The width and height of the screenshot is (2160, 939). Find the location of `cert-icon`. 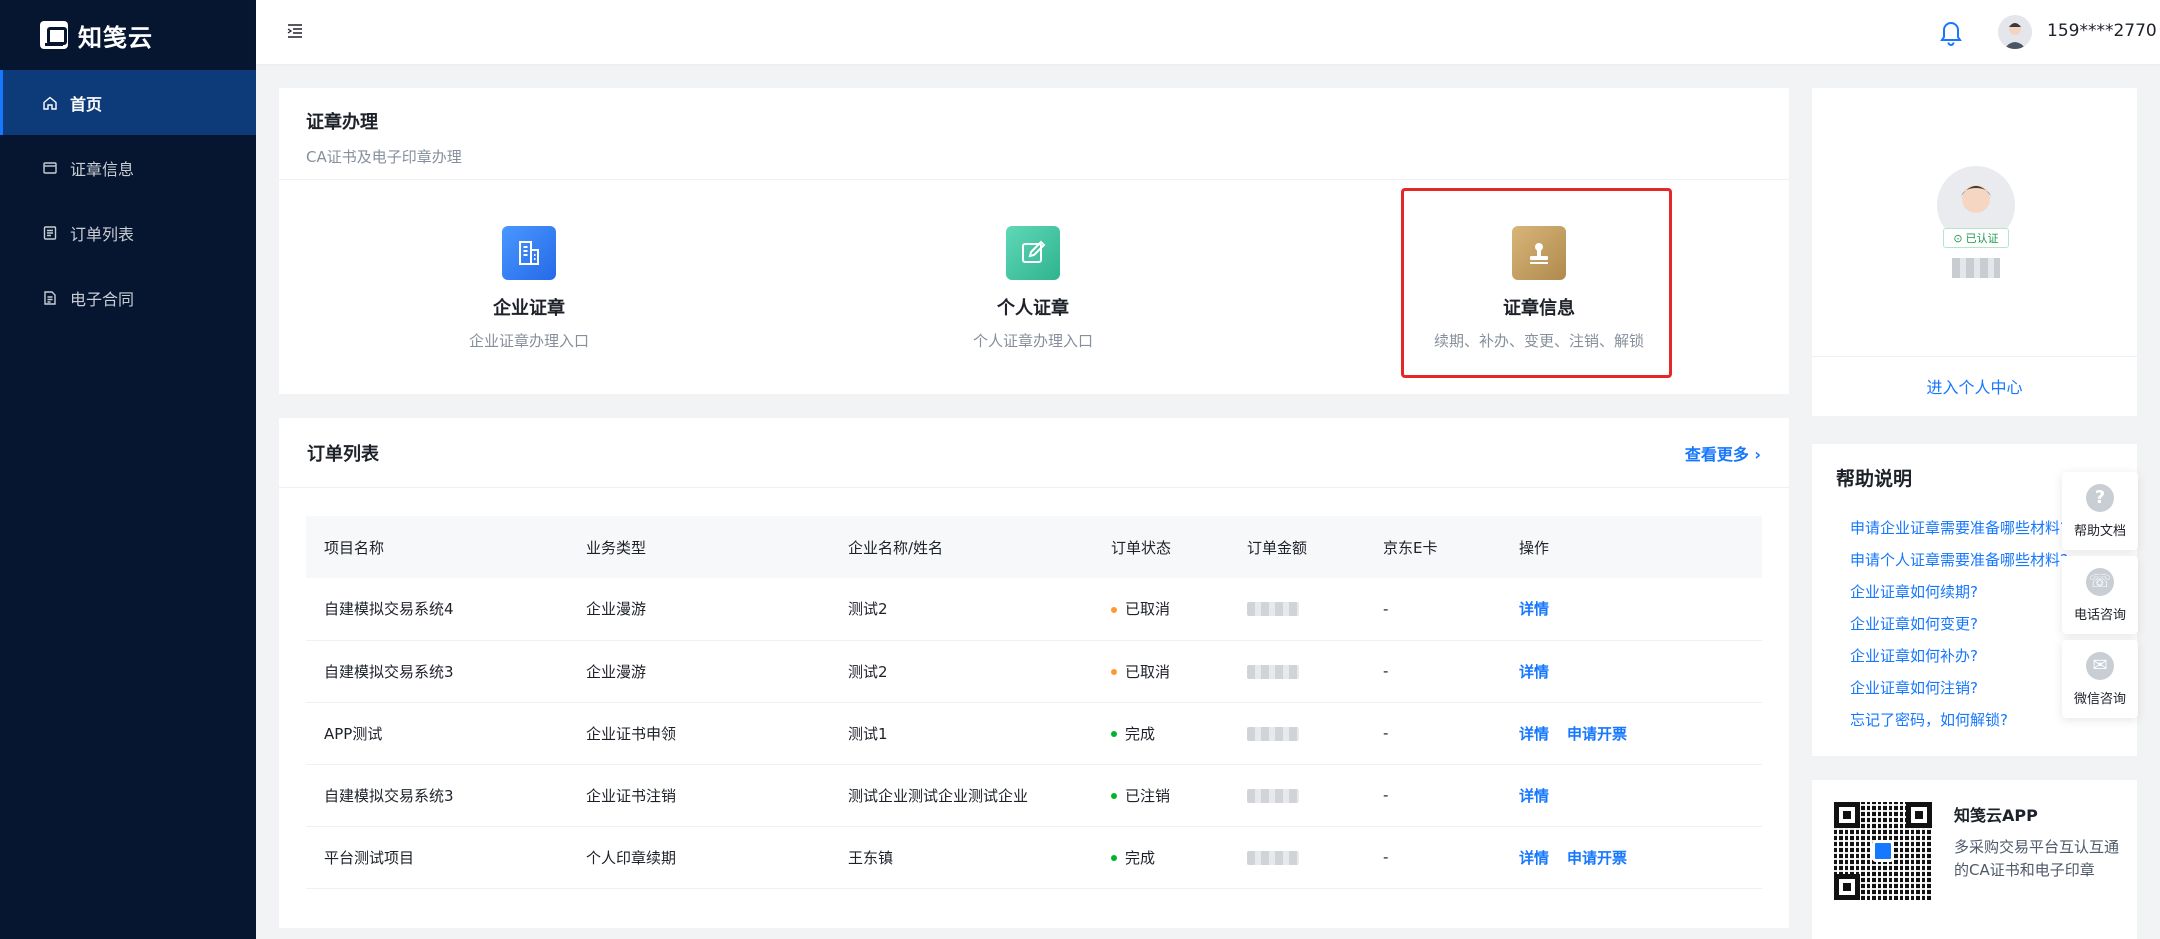

cert-icon is located at coordinates (50, 168).